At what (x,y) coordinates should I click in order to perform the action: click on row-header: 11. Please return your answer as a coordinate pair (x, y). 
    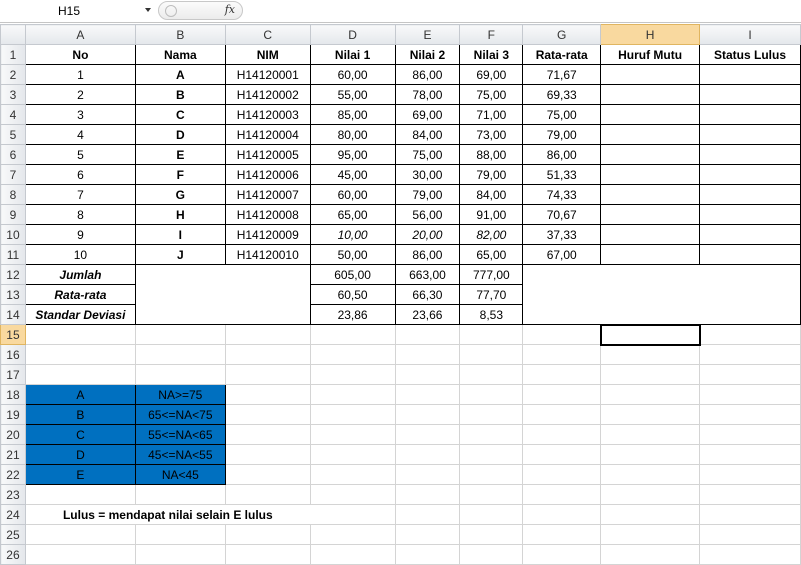
    Looking at the image, I should click on (13, 254).